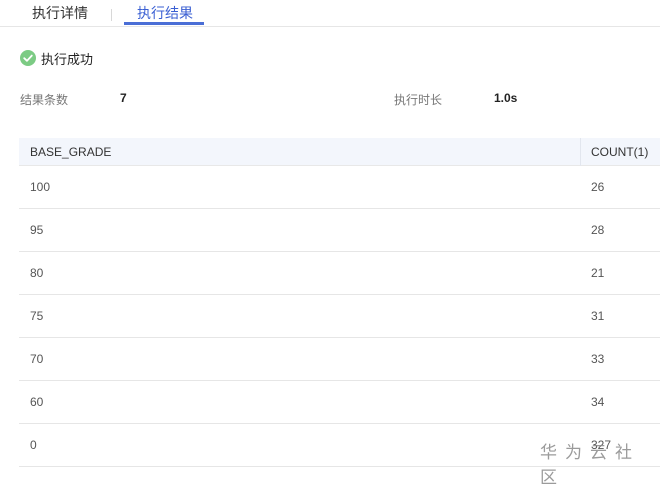 This screenshot has height=488, width=660. Describe the element at coordinates (37, 273) in the screenshot. I see `cell-base-grade: 80` at that location.